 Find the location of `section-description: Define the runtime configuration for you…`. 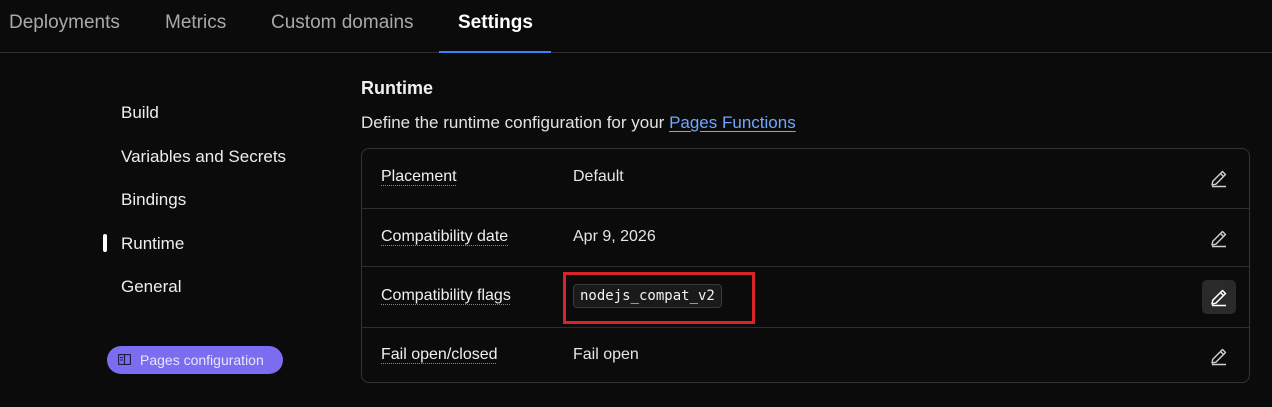

section-description: Define the runtime configuration for you… is located at coordinates (578, 123).